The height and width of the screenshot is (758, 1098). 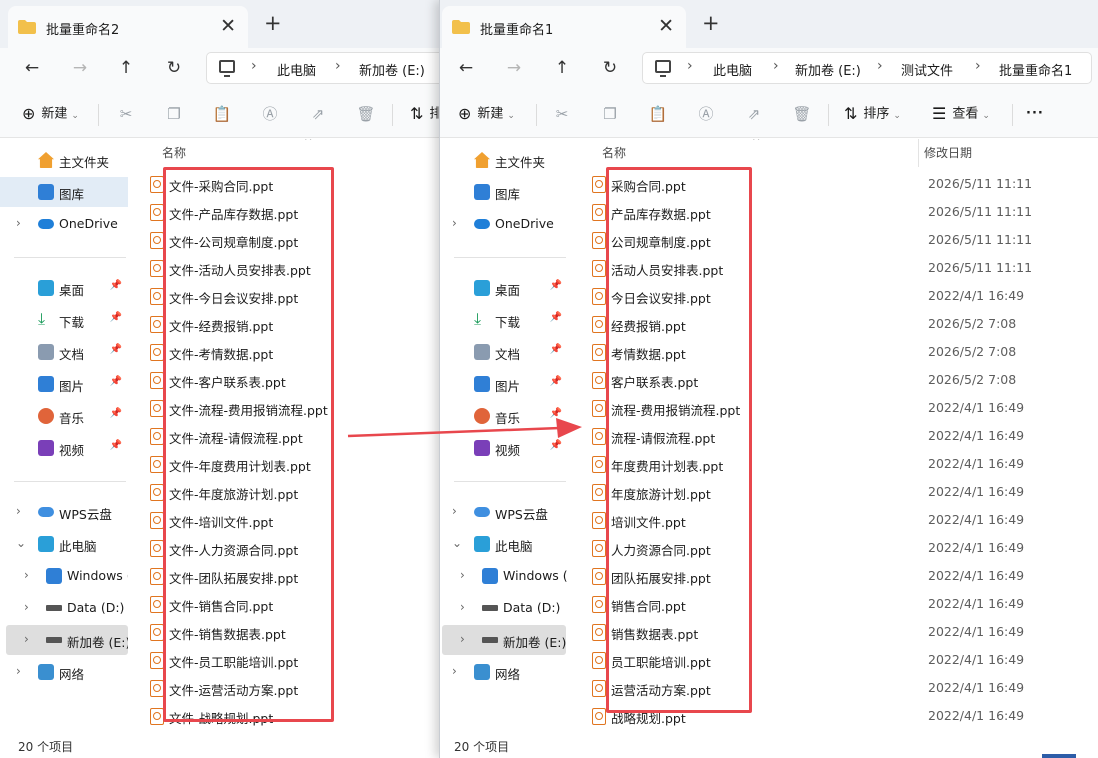 I want to click on file-row: 考情数据.ppt 2026/5/2 7:08, so click(x=837, y=352).